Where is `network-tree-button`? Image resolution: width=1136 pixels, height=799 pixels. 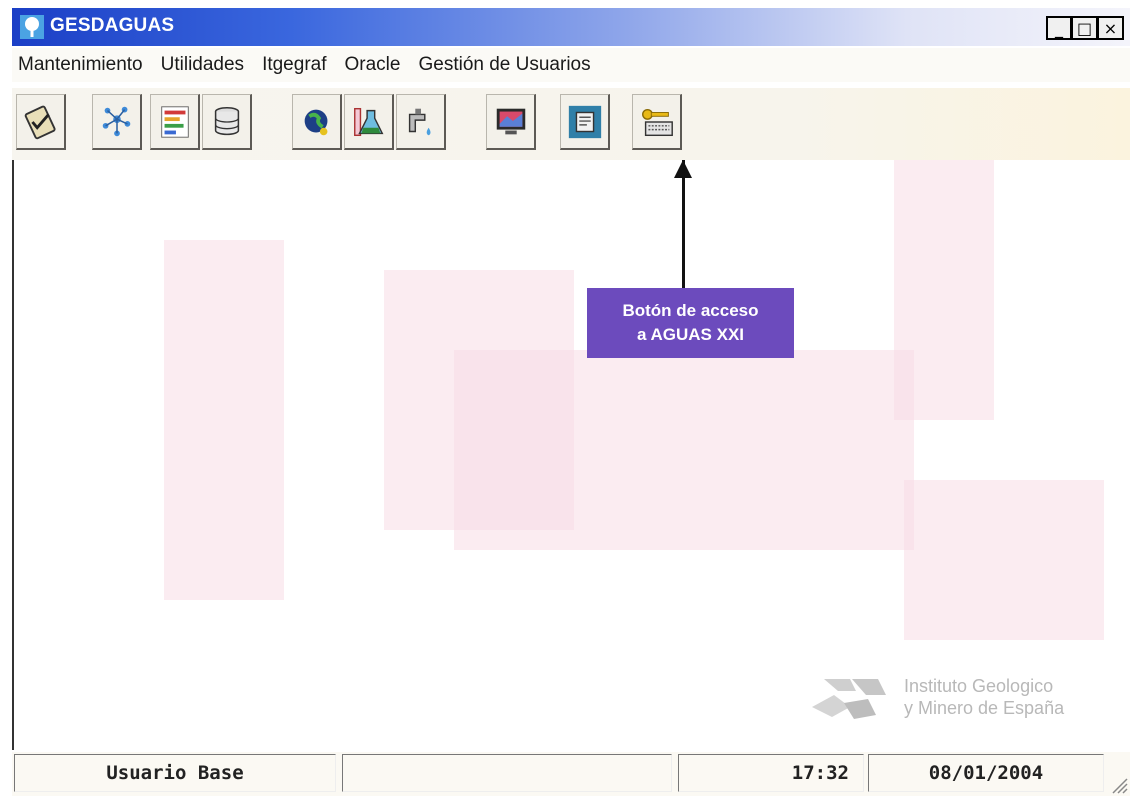
network-tree-button is located at coordinates (117, 122).